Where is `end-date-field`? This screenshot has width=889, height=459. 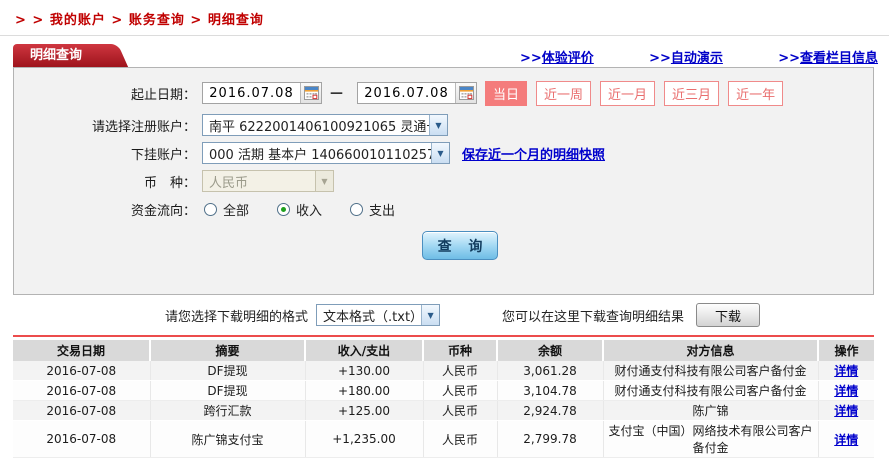
end-date-field is located at coordinates (417, 93).